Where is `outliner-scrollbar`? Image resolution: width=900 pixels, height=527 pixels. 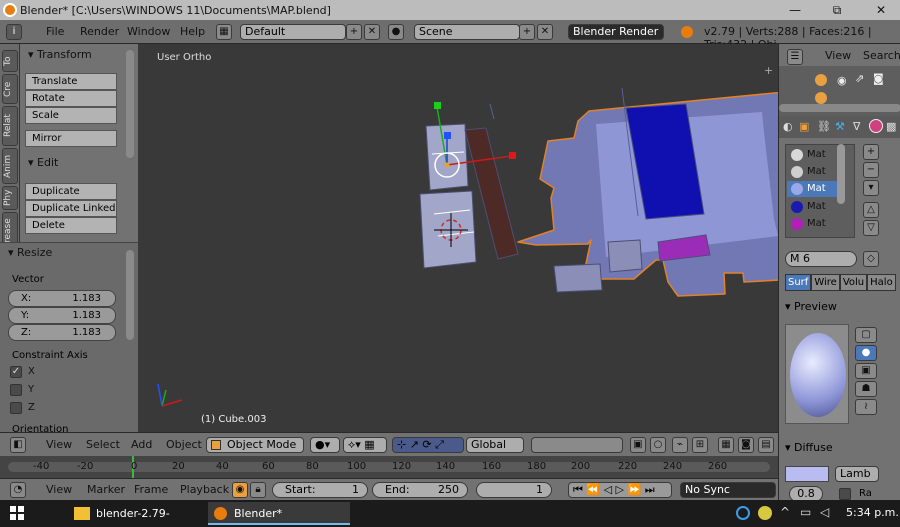
outliner-scrollbar is located at coordinates (839, 108).